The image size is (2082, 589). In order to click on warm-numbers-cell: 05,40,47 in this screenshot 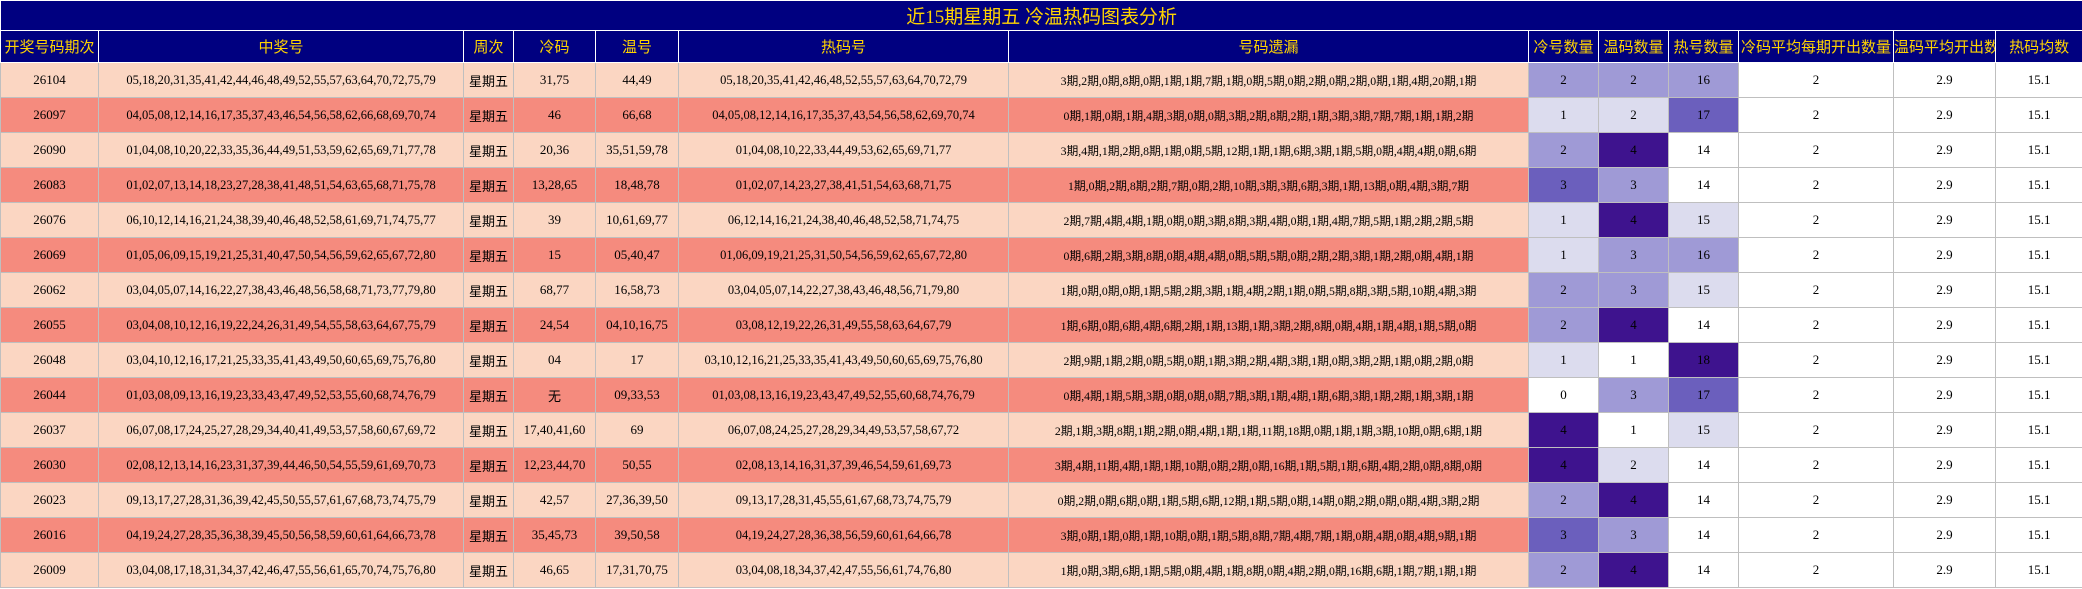, I will do `click(637, 255)`.